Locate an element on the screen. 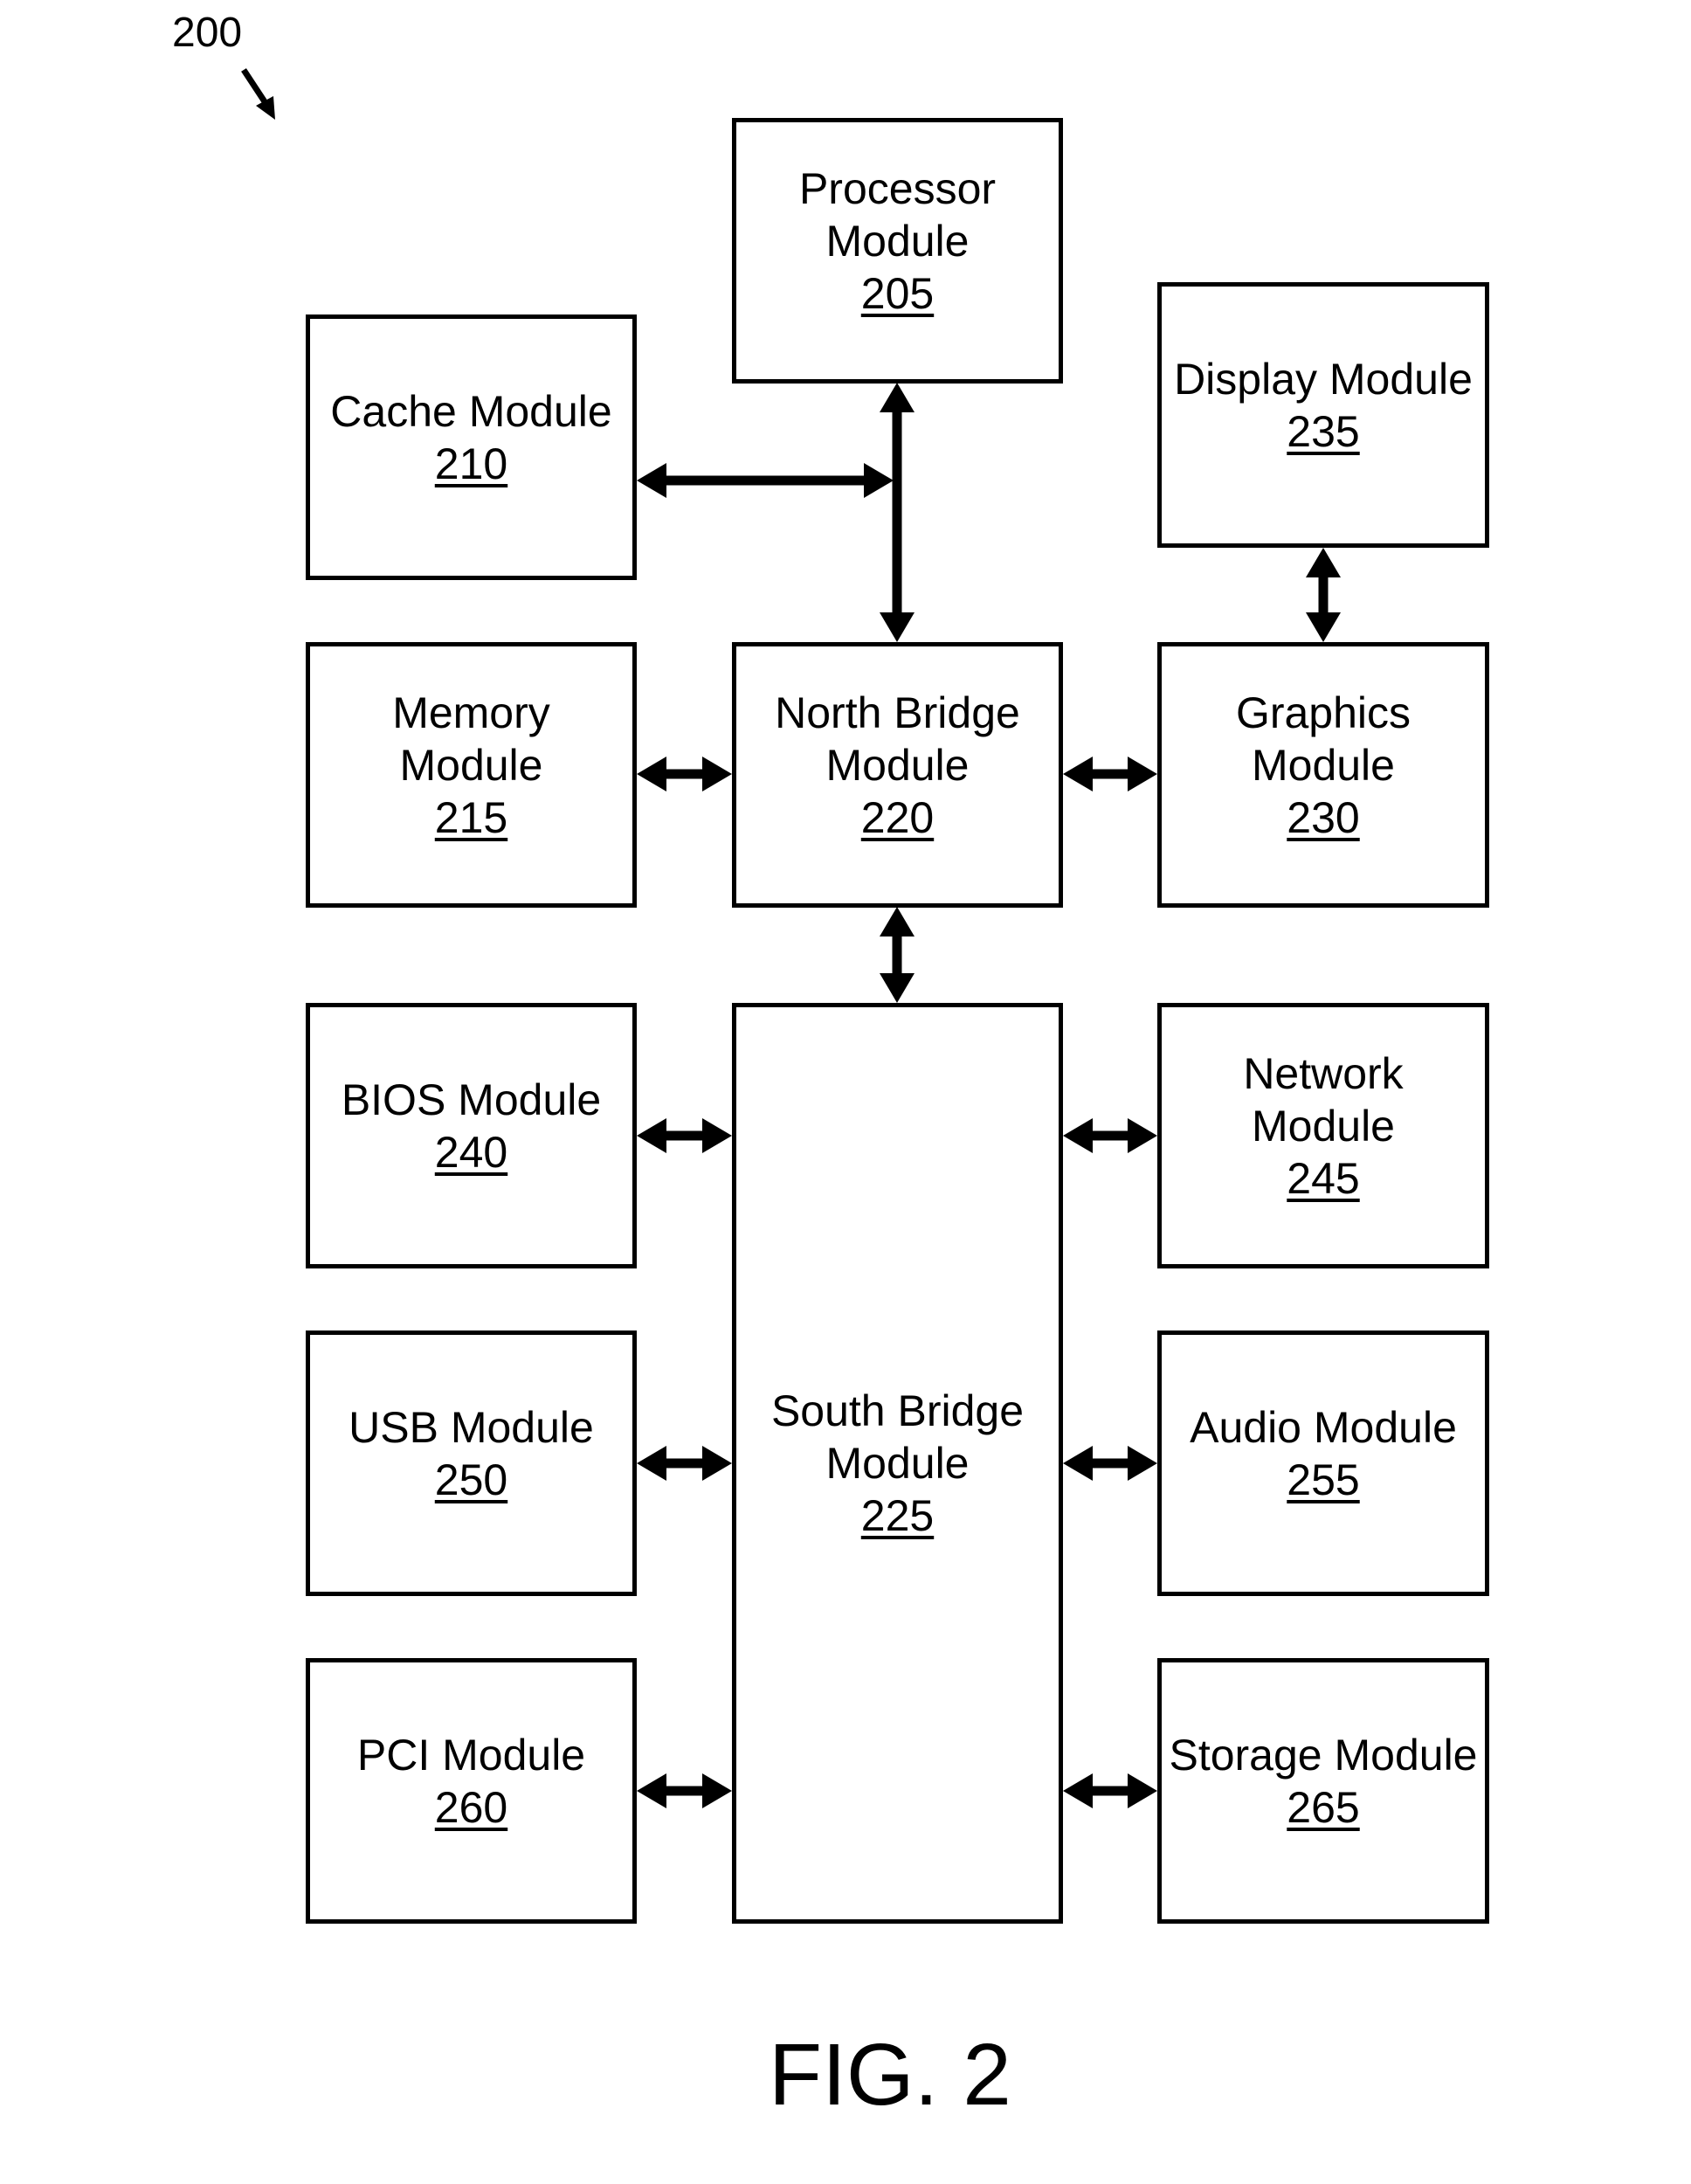 This screenshot has height=2184, width=1691. module-reference-number: 265 is located at coordinates (1323, 1808).